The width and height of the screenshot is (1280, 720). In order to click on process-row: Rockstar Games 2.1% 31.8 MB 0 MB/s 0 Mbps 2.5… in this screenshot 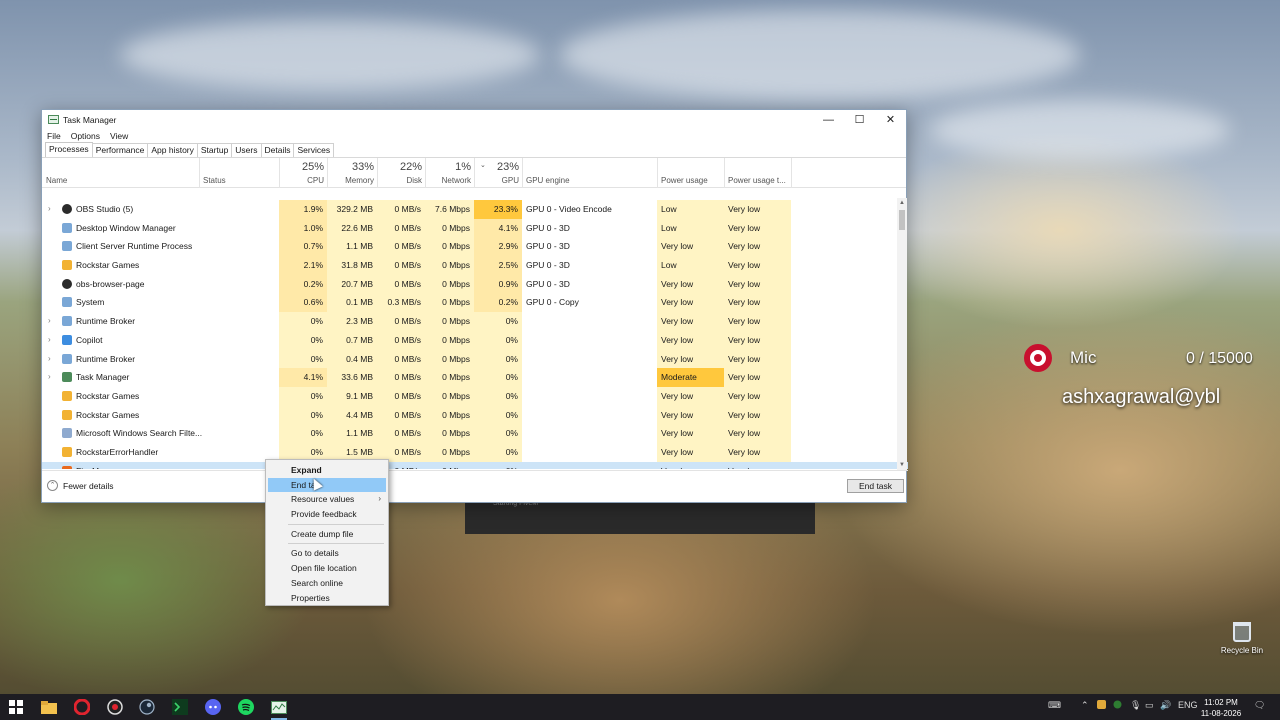, I will do `click(475, 265)`.